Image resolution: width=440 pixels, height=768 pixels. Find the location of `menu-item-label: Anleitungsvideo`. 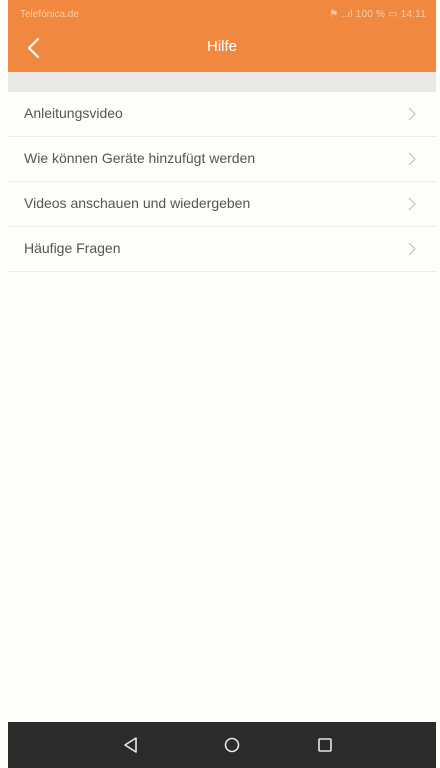

menu-item-label: Anleitungsvideo is located at coordinates (73, 113).